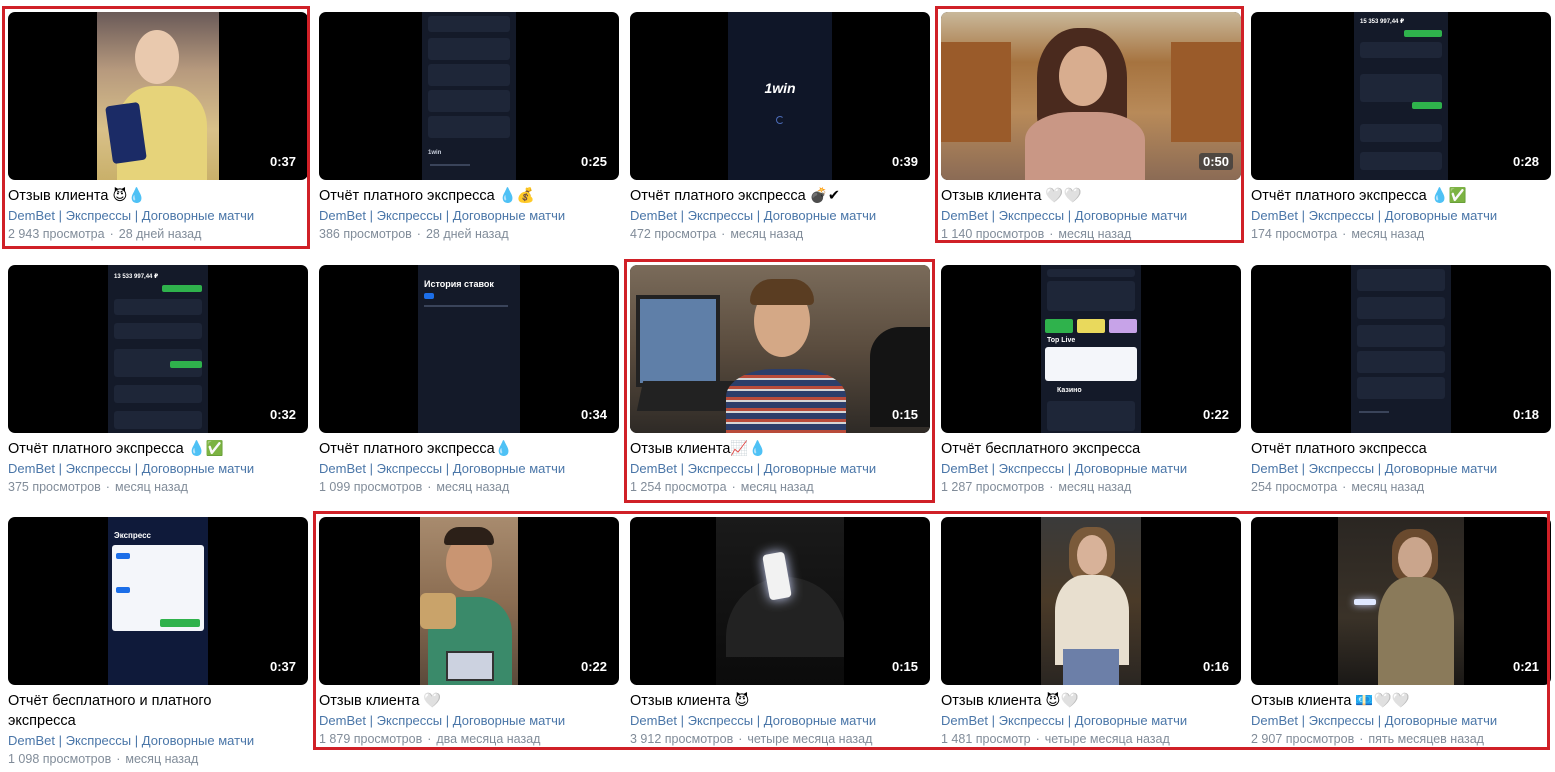  I want to click on video-thumbnail: 0:18, so click(1401, 349).